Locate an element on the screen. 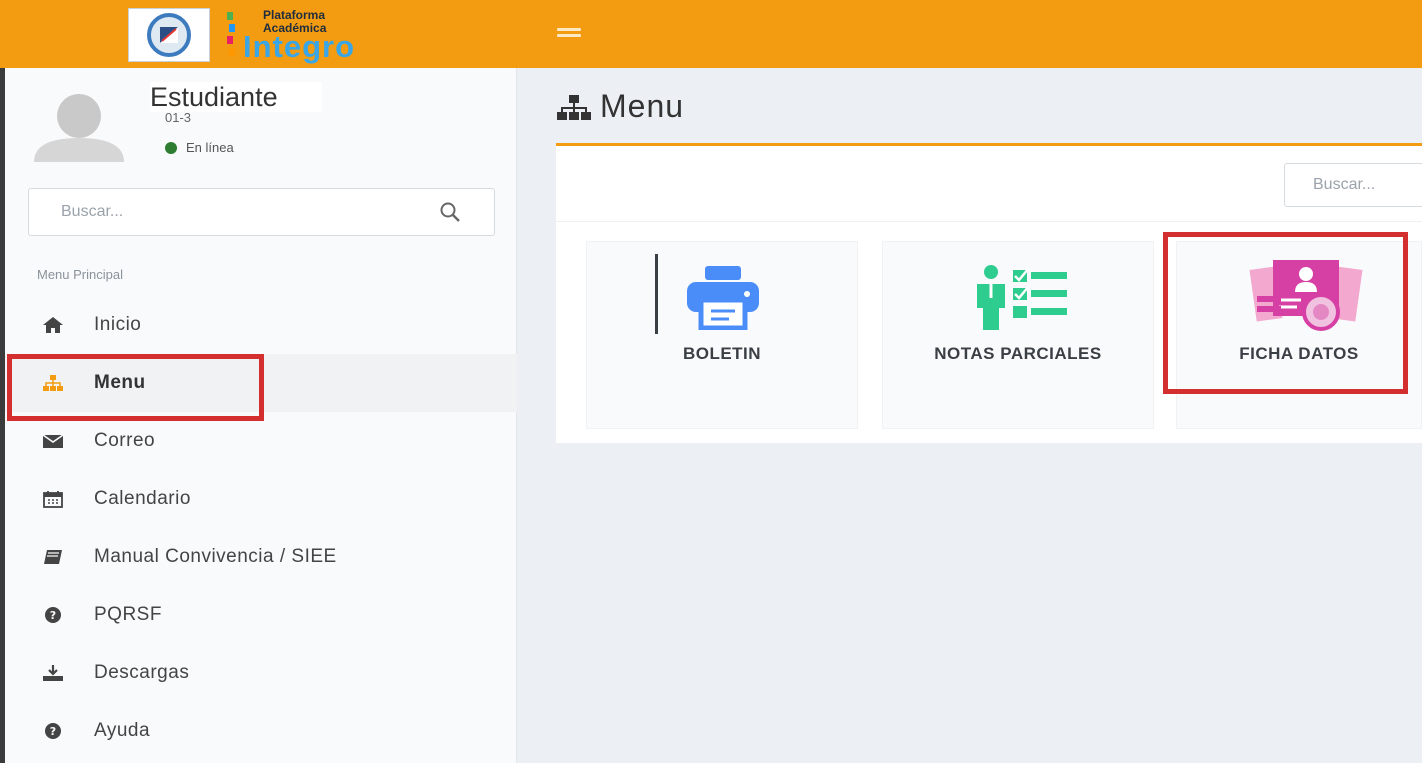  sidebar-item-correo: Correo is located at coordinates (261, 441).